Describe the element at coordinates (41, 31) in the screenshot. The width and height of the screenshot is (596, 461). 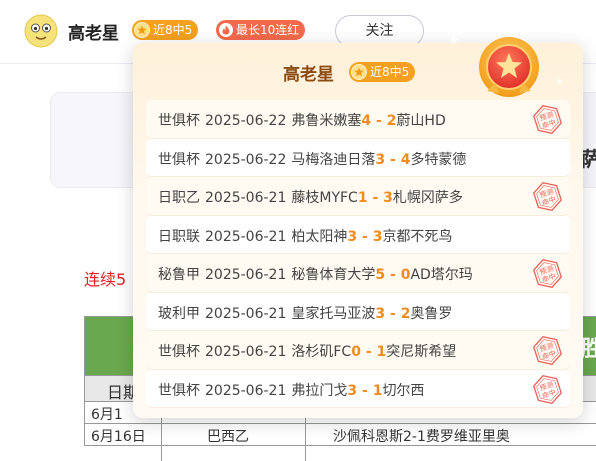
I see `avatar` at that location.